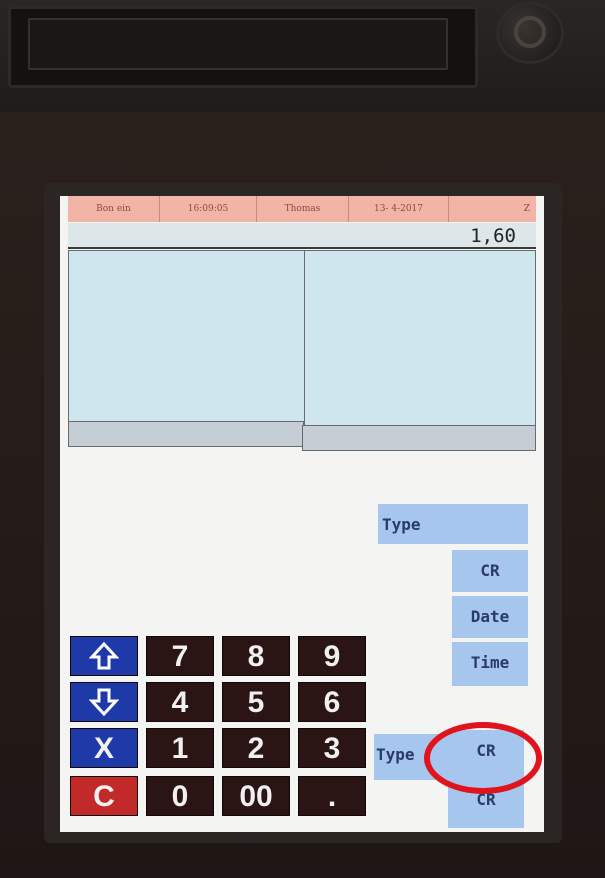 The image size is (605, 878). Describe the element at coordinates (302, 236) in the screenshot. I see `amount-display: 1,60` at that location.